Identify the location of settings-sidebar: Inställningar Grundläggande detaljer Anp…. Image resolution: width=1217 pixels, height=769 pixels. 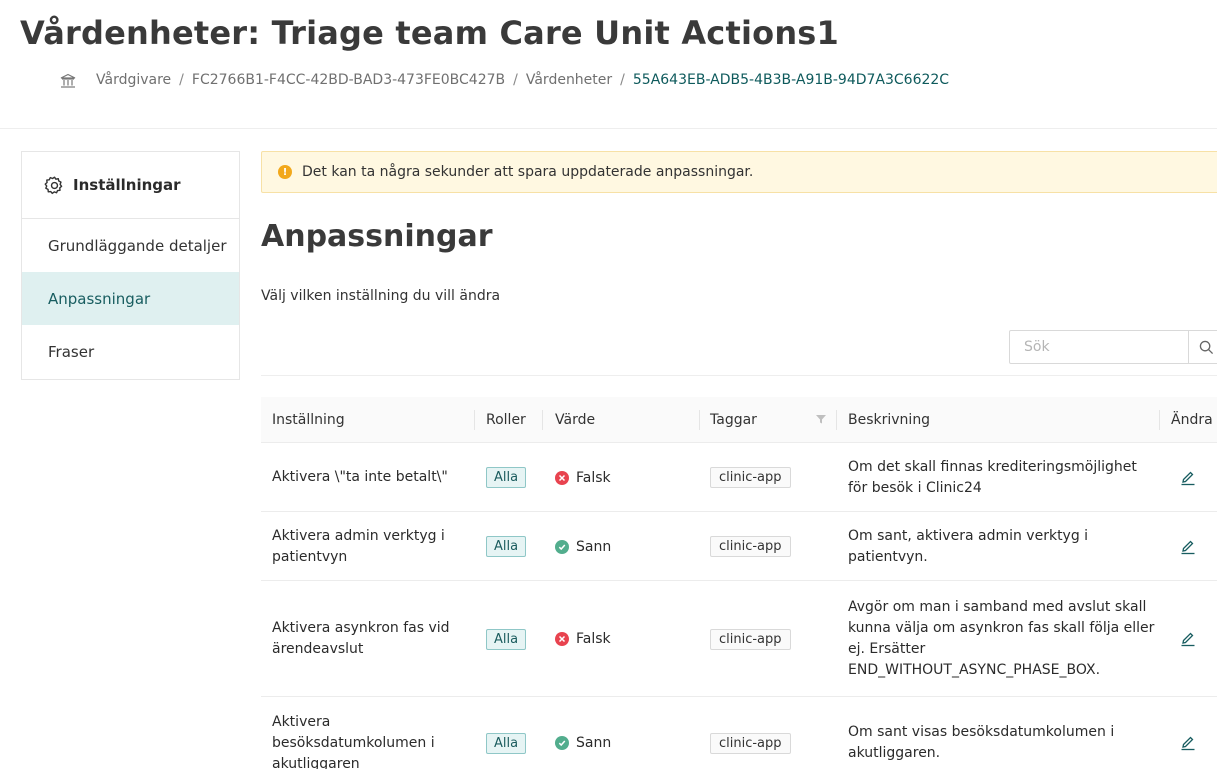
(130, 265).